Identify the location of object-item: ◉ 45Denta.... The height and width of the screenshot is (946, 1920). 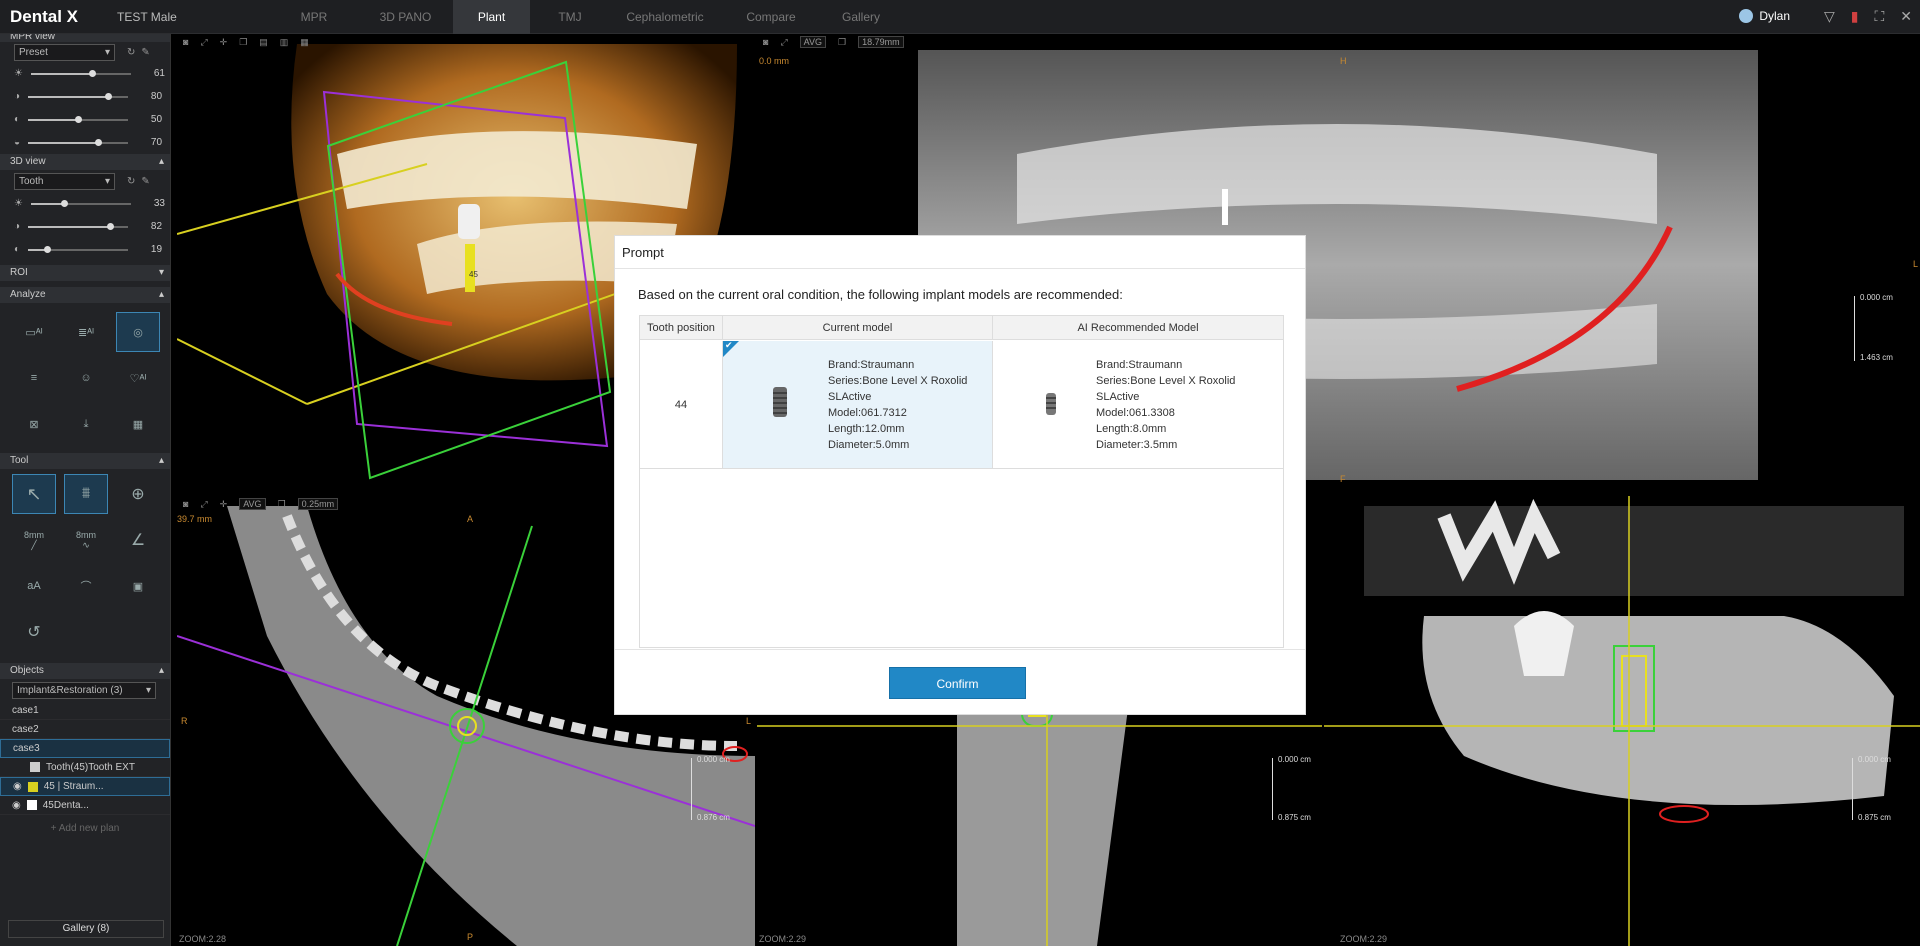
(85, 805).